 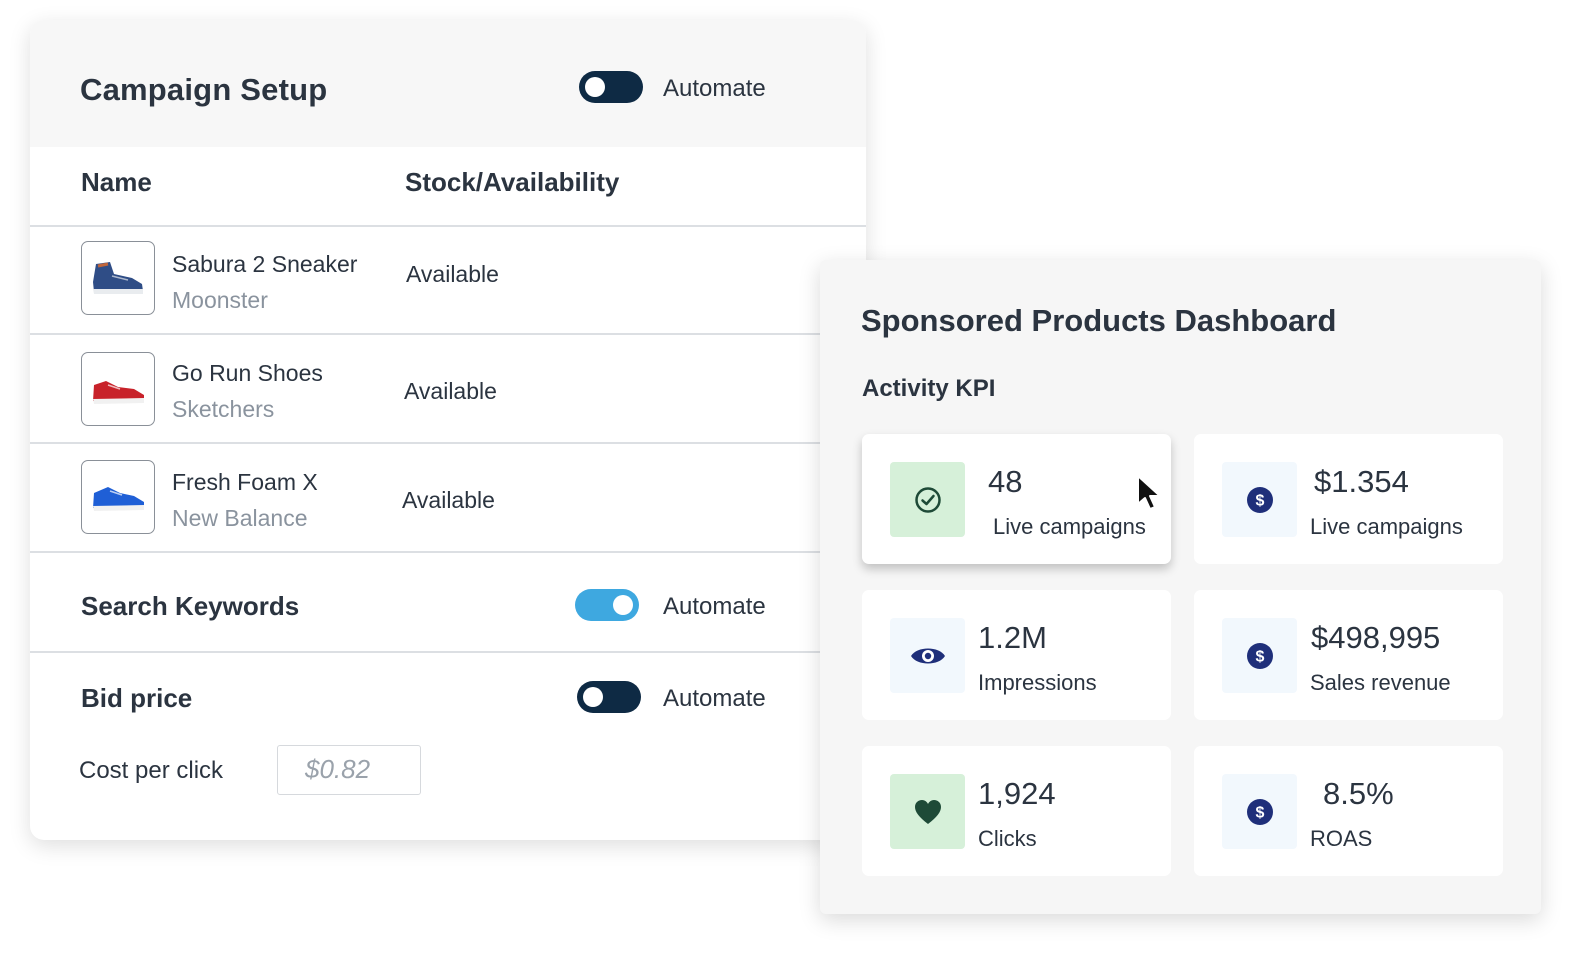 I want to click on kpi-value: 1,924, so click(x=1017, y=793).